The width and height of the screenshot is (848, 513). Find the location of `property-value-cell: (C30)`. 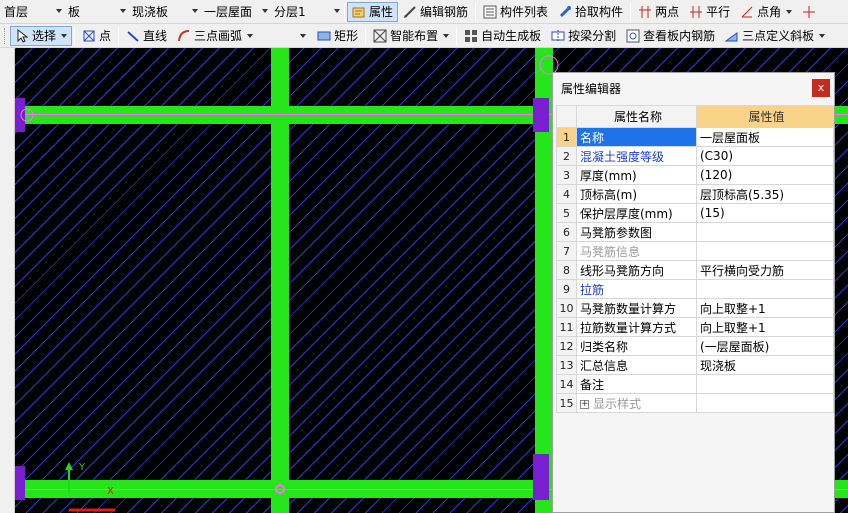

property-value-cell: (C30) is located at coordinates (765, 156).